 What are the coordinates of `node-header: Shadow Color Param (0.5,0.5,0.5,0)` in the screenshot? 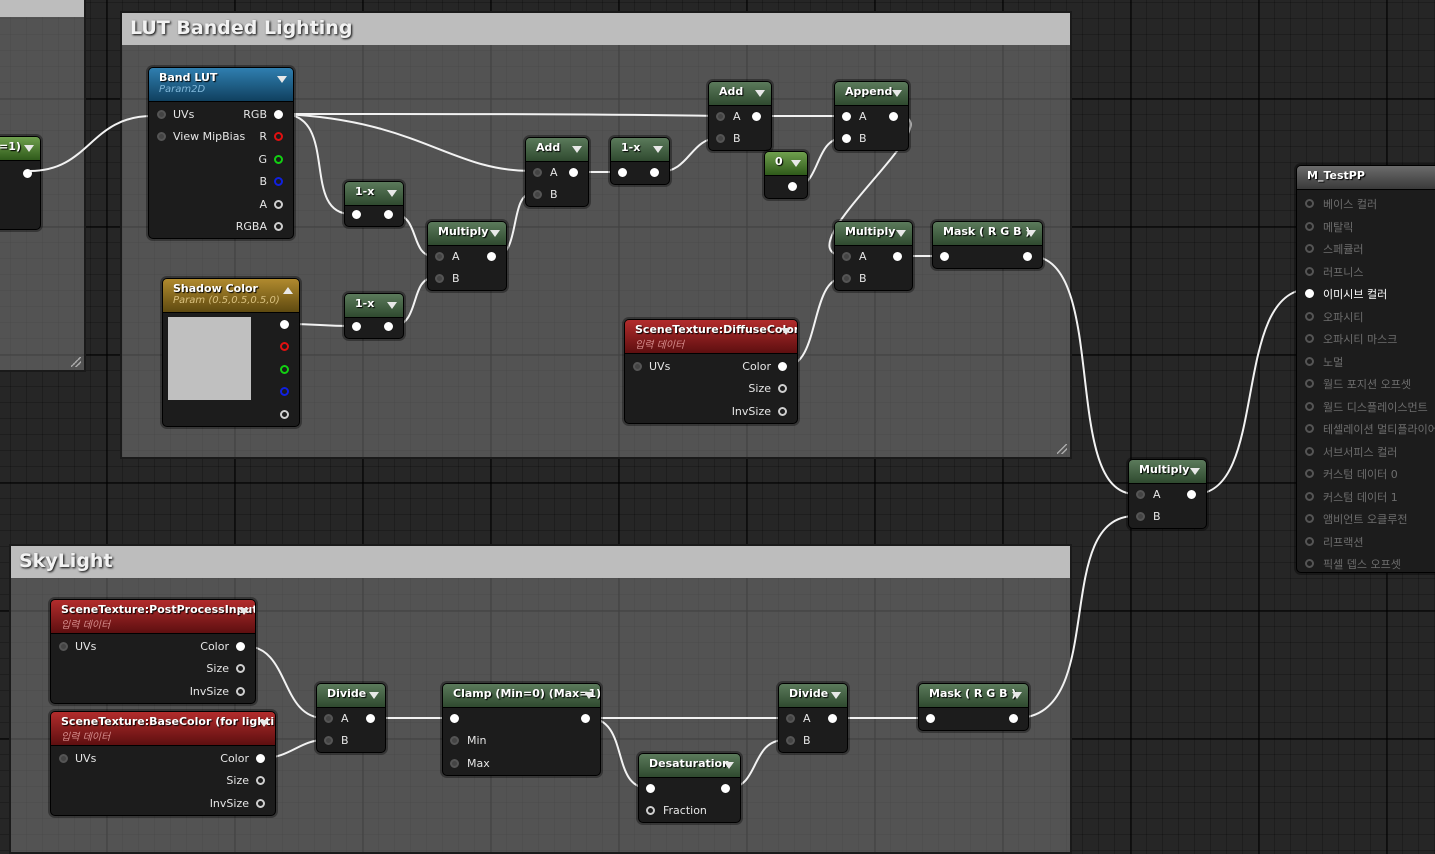 It's located at (231, 296).